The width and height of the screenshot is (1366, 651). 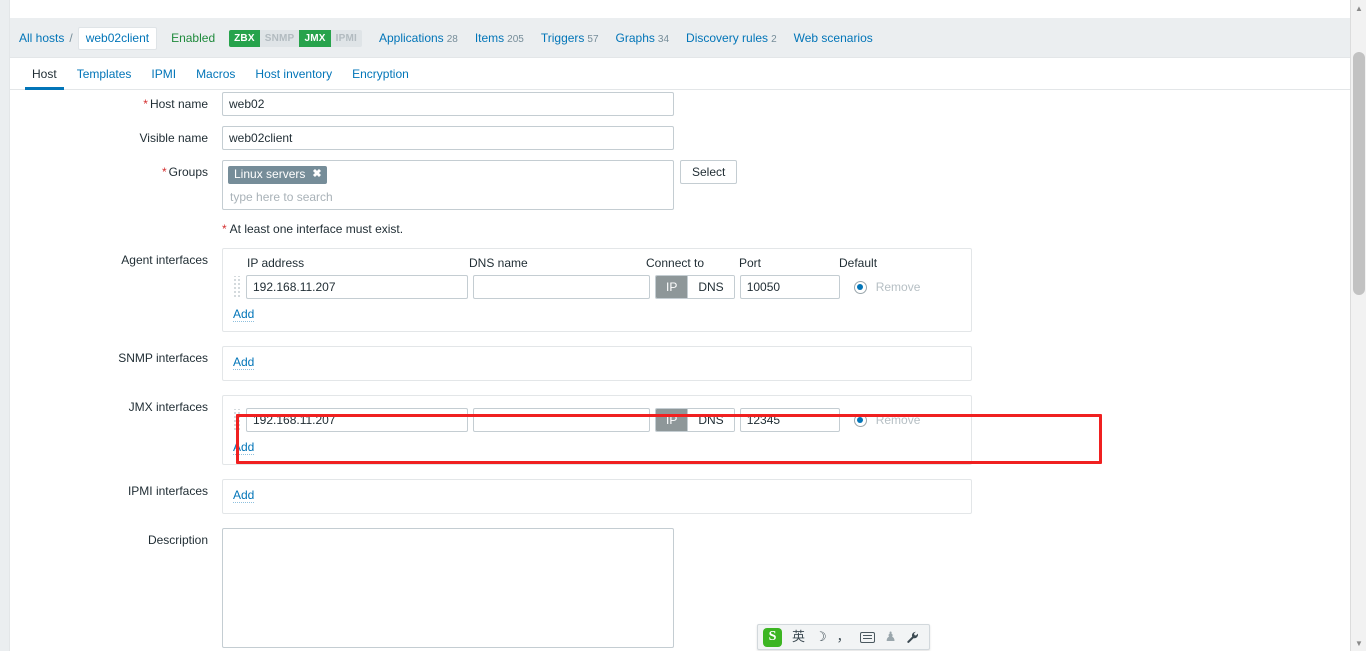 What do you see at coordinates (867, 637) in the screenshot?
I see `keyboard-icon` at bounding box center [867, 637].